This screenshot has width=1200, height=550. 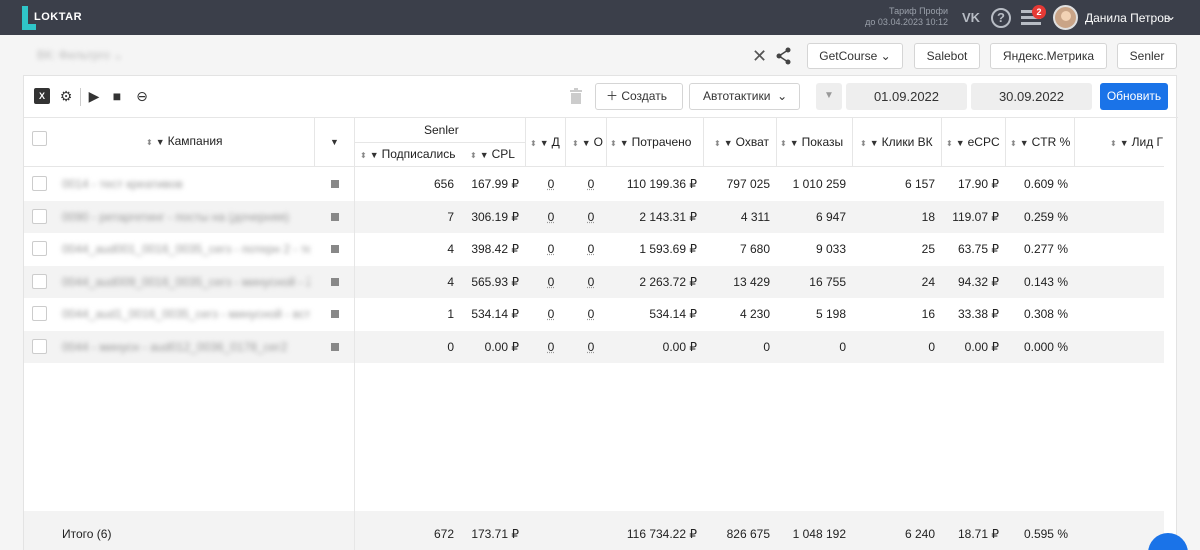 I want to click on cell-reach: 7 680, so click(x=754, y=249).